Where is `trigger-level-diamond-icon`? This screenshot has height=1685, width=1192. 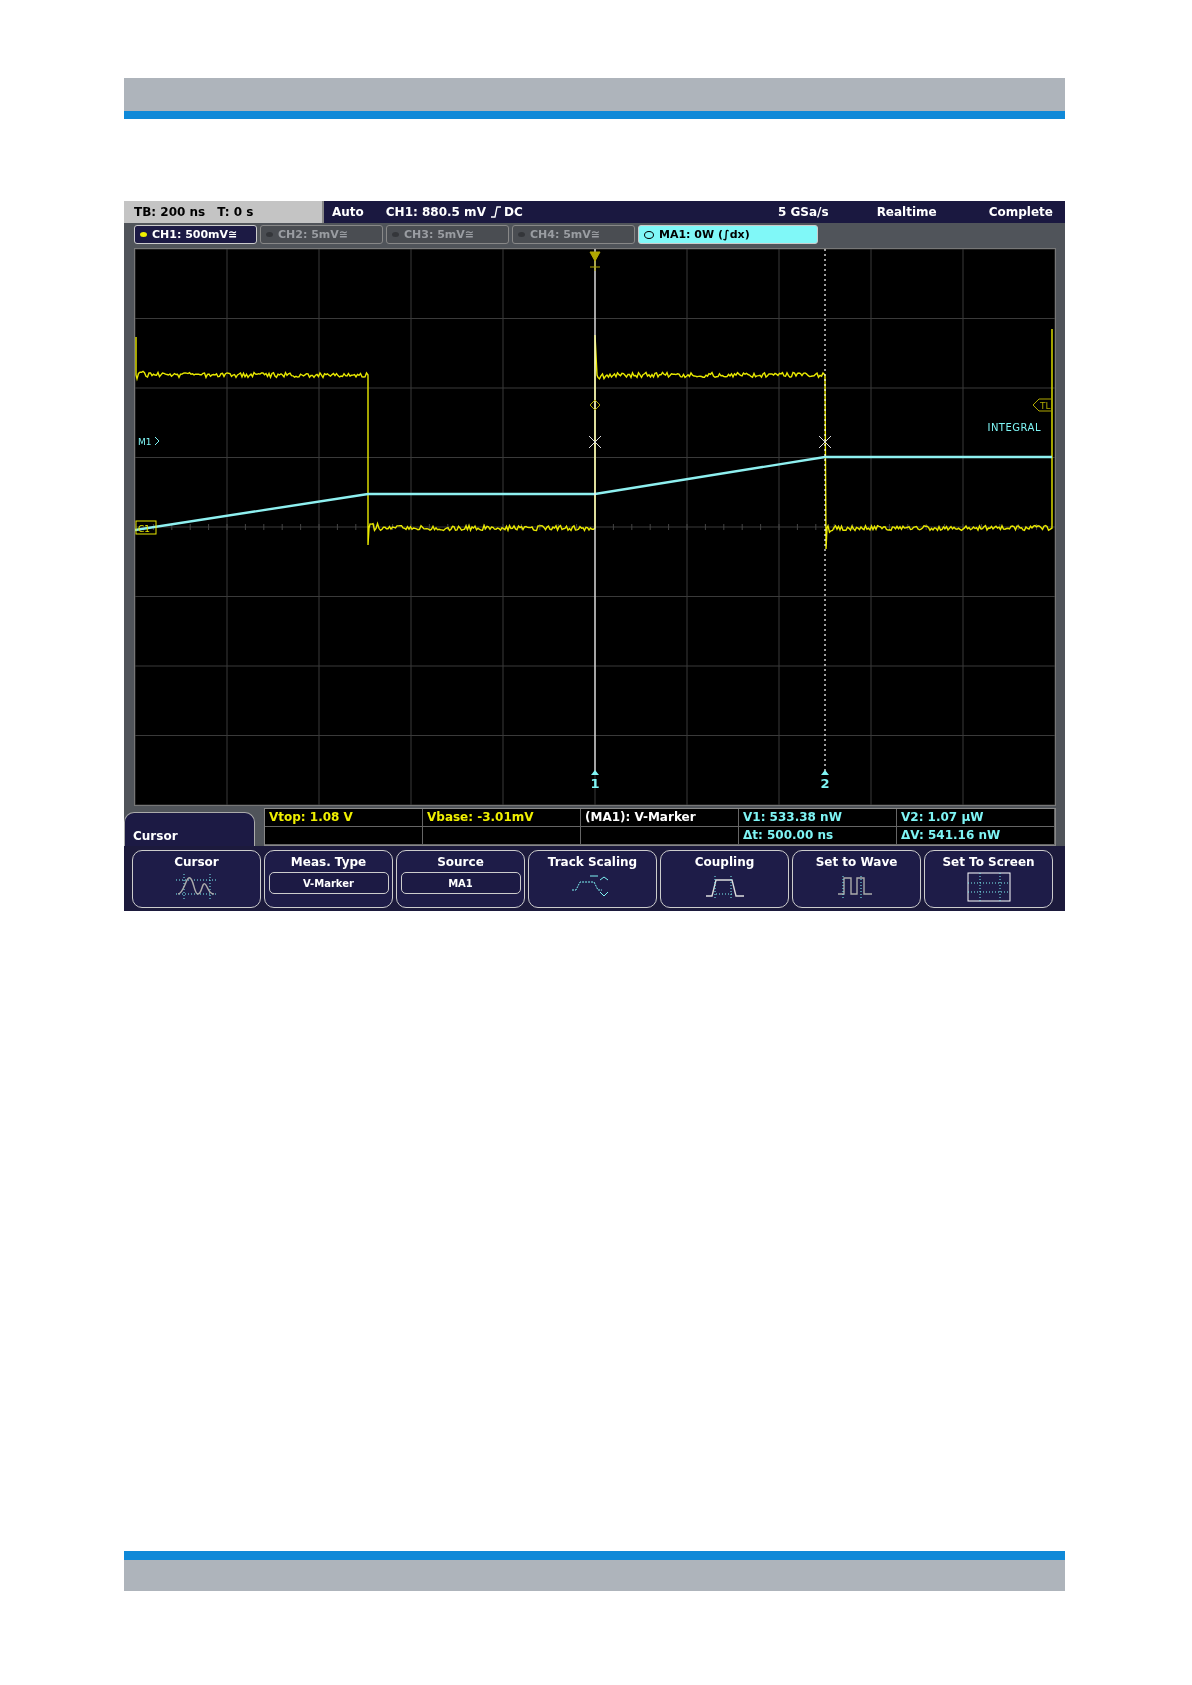 trigger-level-diamond-icon is located at coordinates (595, 405).